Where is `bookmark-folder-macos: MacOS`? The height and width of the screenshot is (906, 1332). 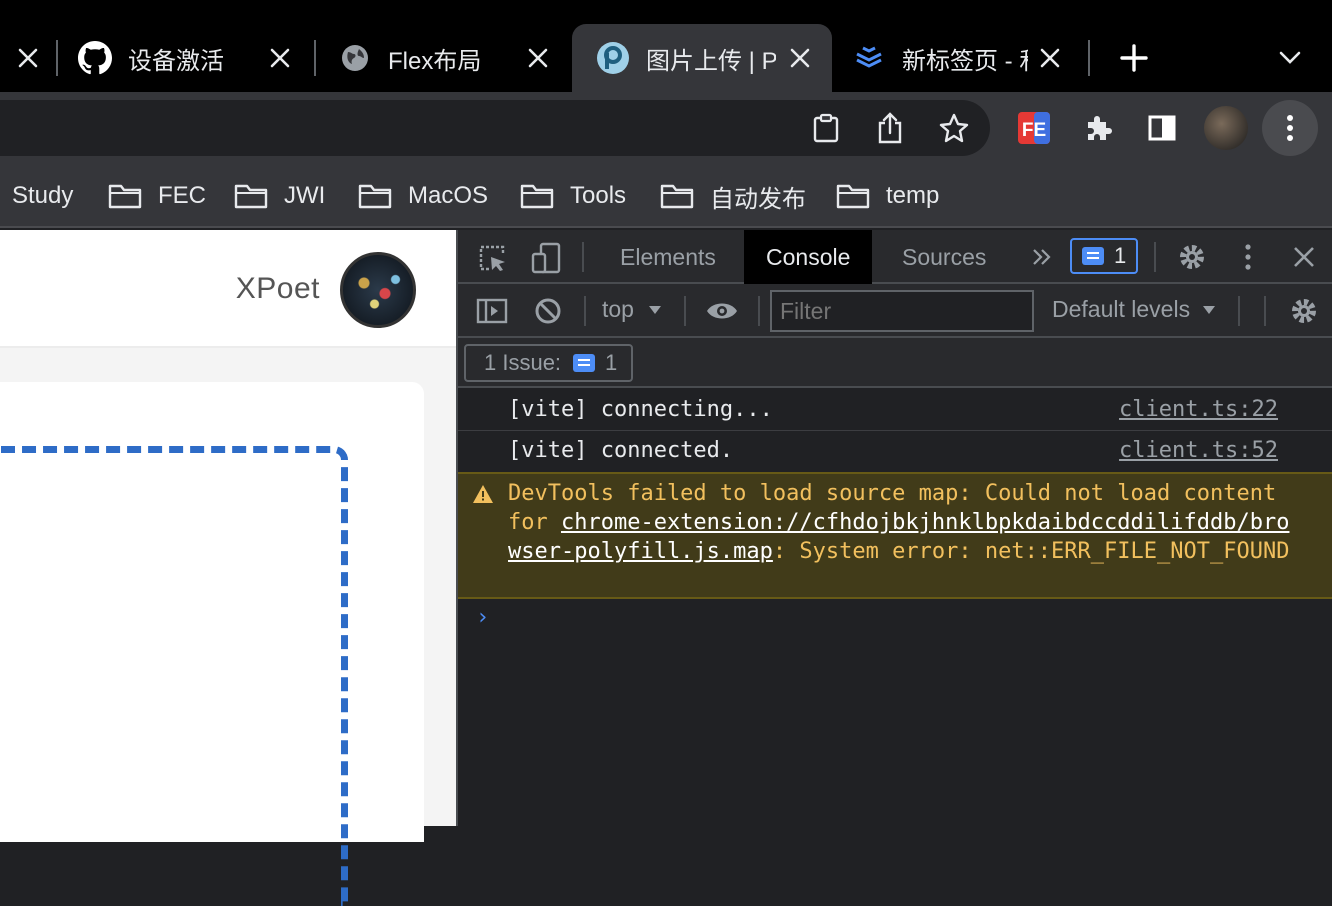 bookmark-folder-macos: MacOS is located at coordinates (423, 196).